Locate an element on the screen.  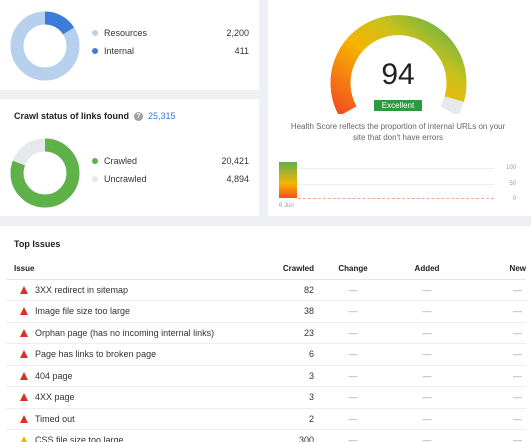
crawl-status-title: Crawl status of links found ? 25,315 is located at coordinates (95, 116).